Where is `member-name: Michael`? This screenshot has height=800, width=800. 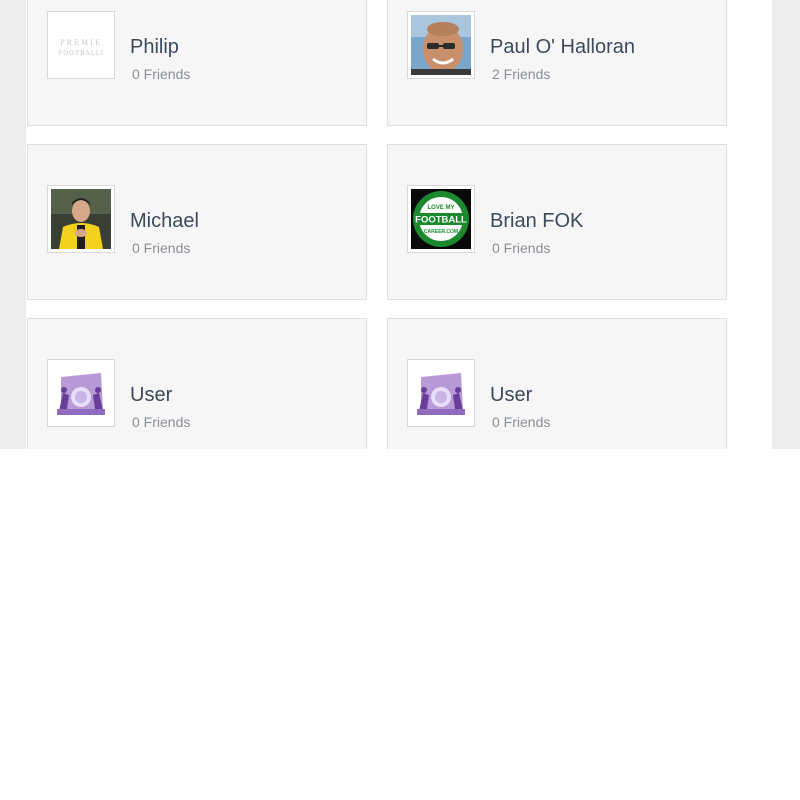 member-name: Michael is located at coordinates (164, 221).